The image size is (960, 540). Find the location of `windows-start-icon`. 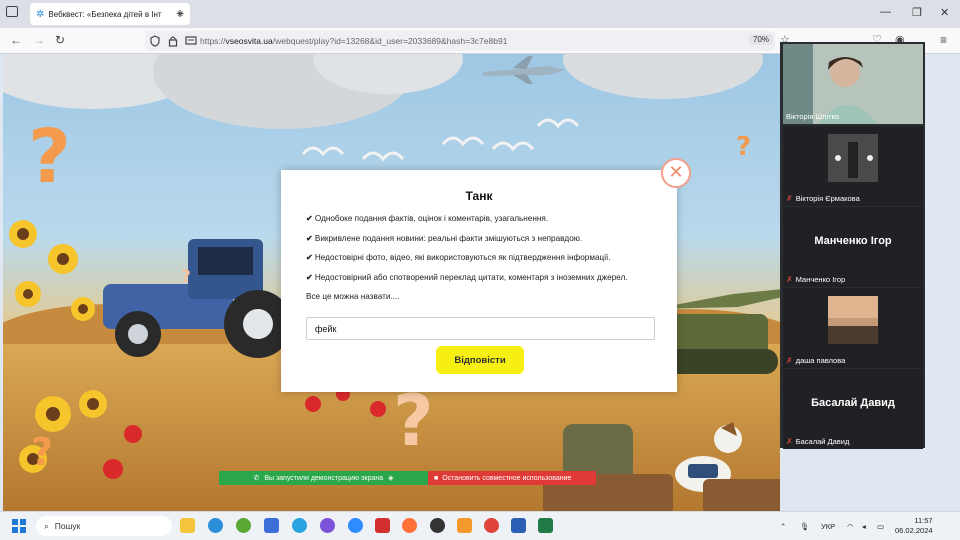

windows-start-icon is located at coordinates (19, 526).